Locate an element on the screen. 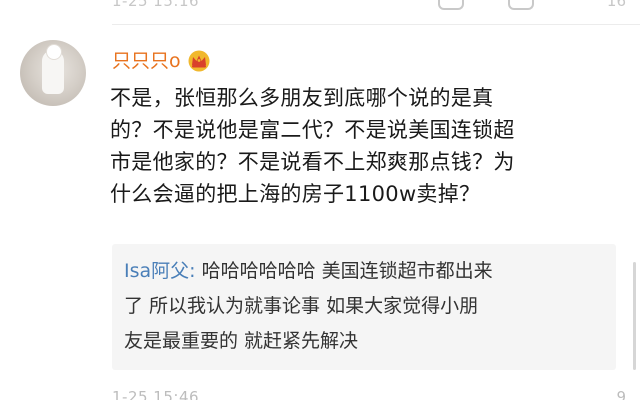 This screenshot has width=640, height=400. comment-line: 市是他家的？不是说看不上郑爽那点钱？为 is located at coordinates (312, 162).